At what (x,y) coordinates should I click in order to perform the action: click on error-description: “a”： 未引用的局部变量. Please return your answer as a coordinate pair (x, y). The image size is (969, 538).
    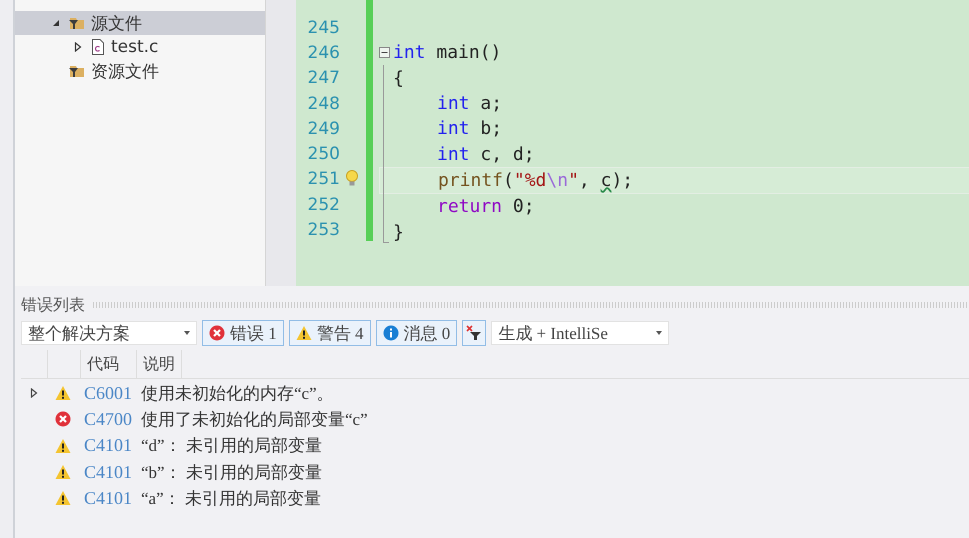
    Looking at the image, I should click on (230, 499).